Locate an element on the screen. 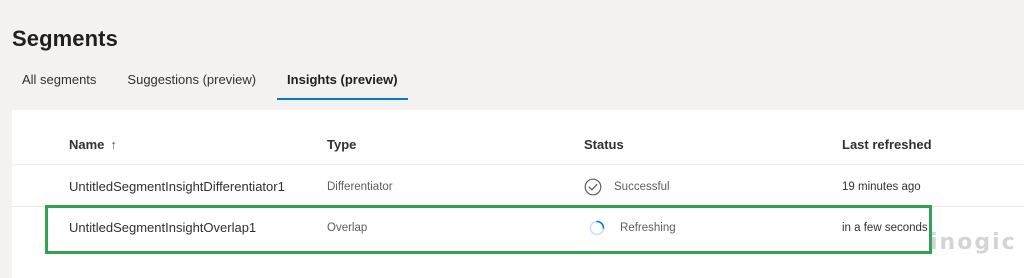  row-status-cell: Successful is located at coordinates (627, 186).